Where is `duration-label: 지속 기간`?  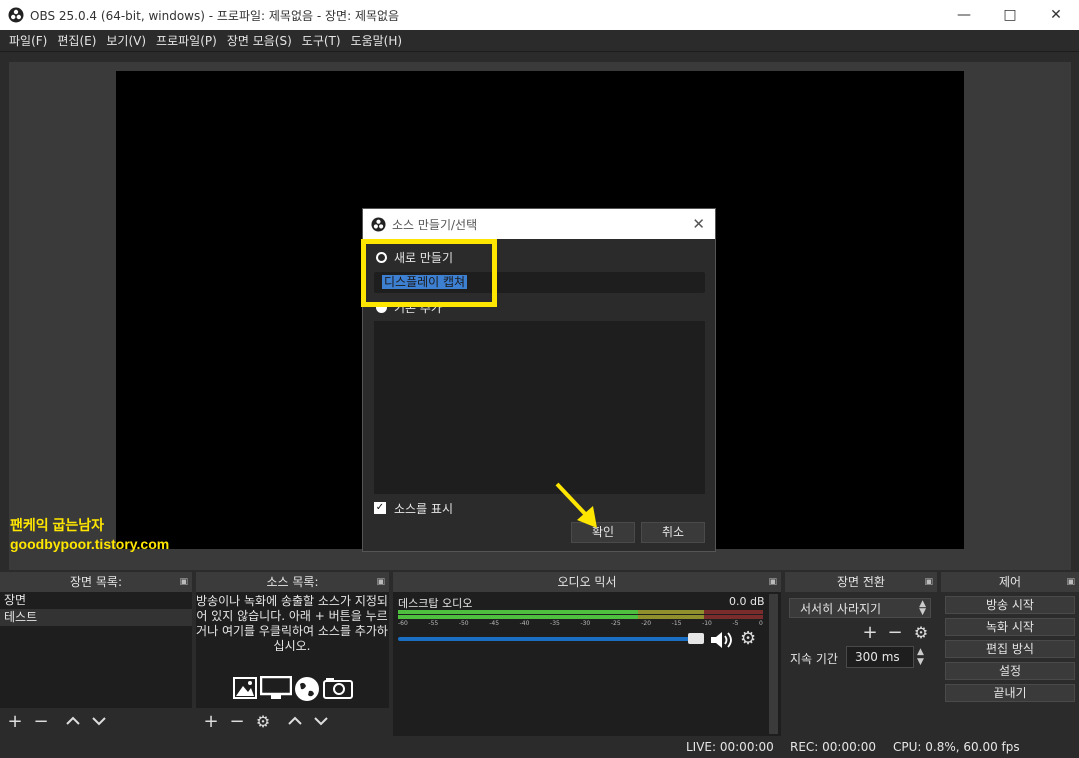 duration-label: 지속 기간 is located at coordinates (814, 659).